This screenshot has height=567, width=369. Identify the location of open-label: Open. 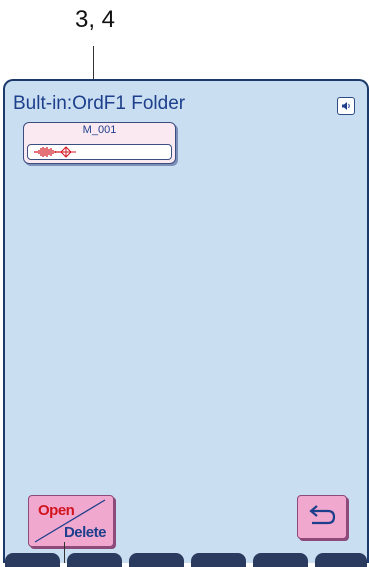
(56, 510).